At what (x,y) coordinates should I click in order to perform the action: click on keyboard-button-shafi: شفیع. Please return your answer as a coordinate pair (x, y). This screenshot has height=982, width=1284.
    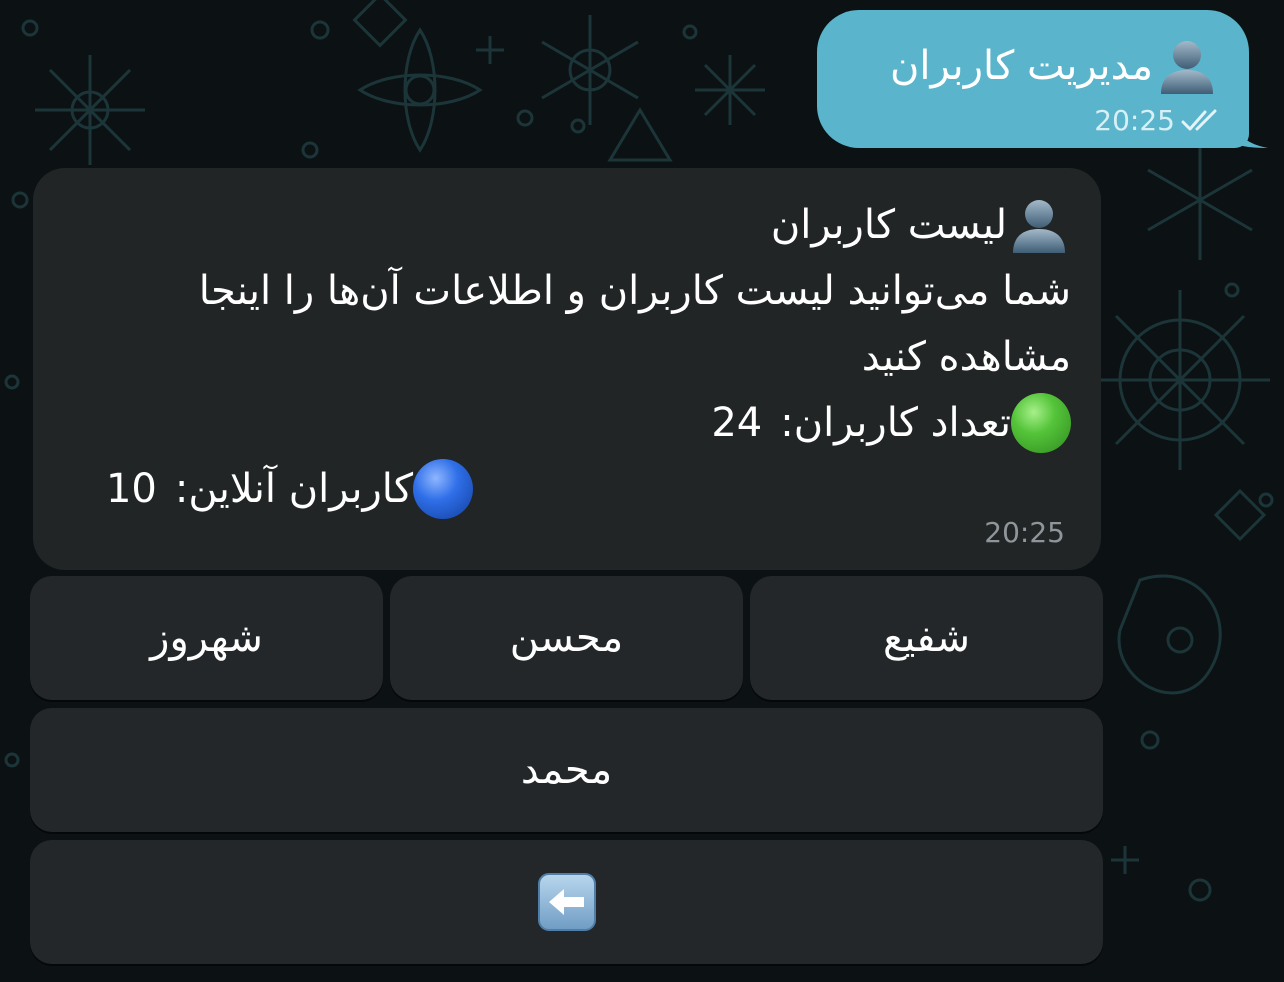
    Looking at the image, I should click on (926, 638).